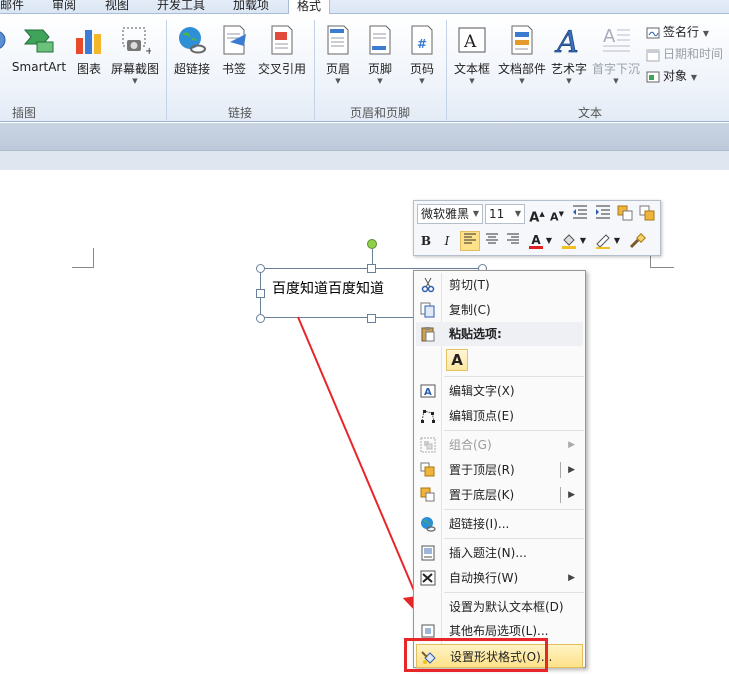 The height and width of the screenshot is (674, 729). I want to click on font-name-select: 微软雅黑 ▼, so click(450, 214).